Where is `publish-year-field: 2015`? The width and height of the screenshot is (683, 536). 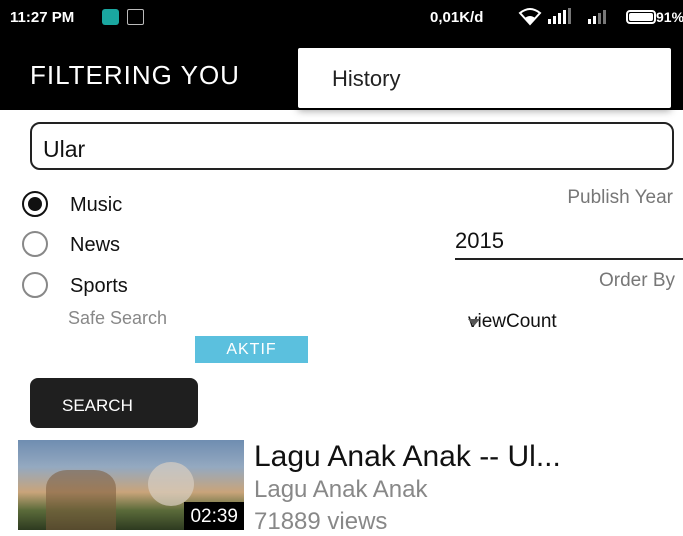 publish-year-field: 2015 is located at coordinates (569, 244).